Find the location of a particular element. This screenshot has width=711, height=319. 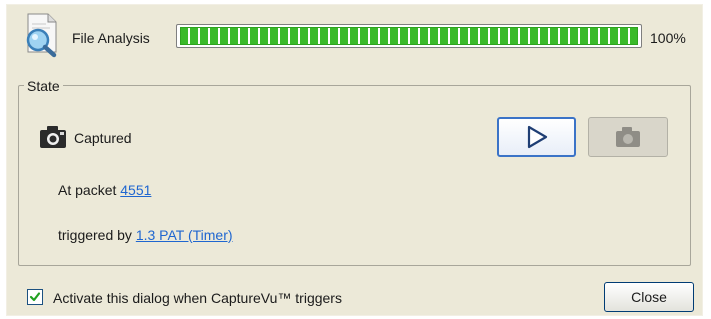

play-button is located at coordinates (536, 137).